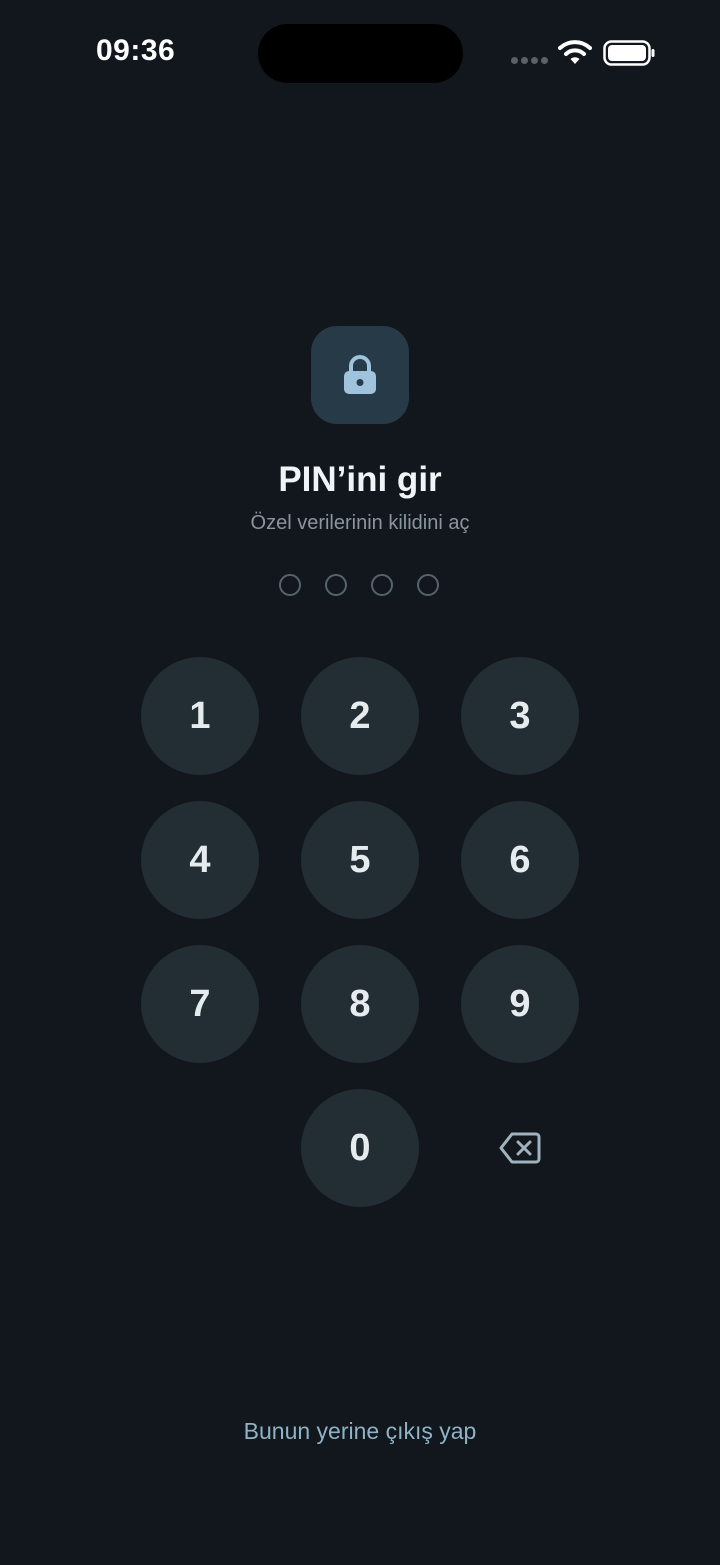  What do you see at coordinates (136, 50) in the screenshot?
I see `status-time: 09:36` at bounding box center [136, 50].